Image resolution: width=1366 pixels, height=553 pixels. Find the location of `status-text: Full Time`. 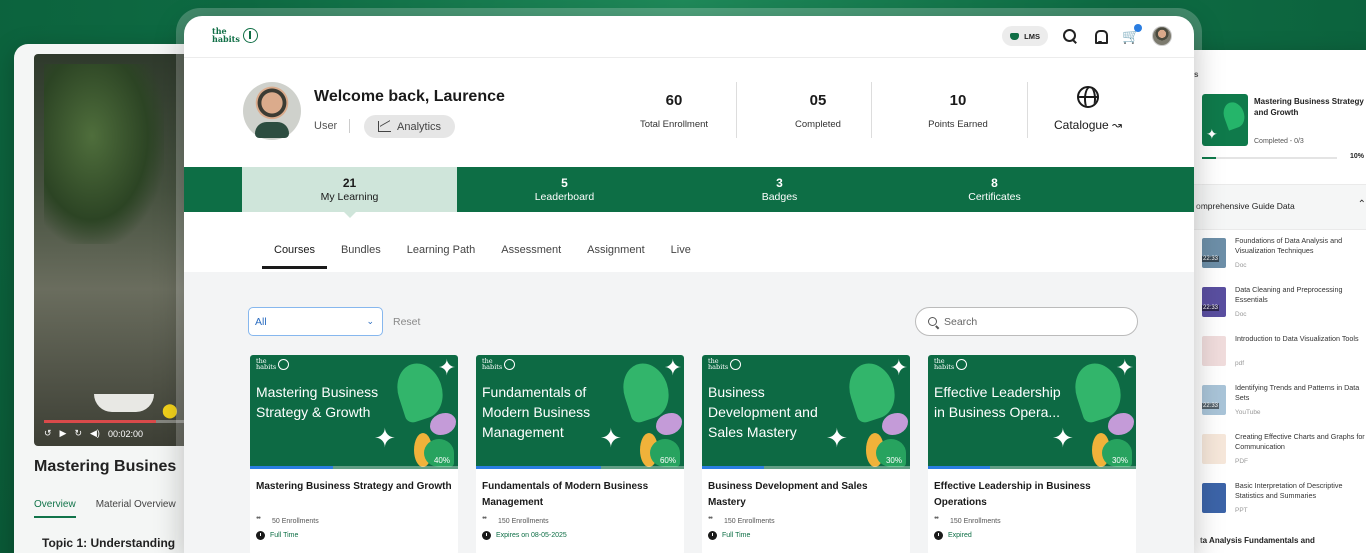

status-text: Full Time is located at coordinates (736, 535).